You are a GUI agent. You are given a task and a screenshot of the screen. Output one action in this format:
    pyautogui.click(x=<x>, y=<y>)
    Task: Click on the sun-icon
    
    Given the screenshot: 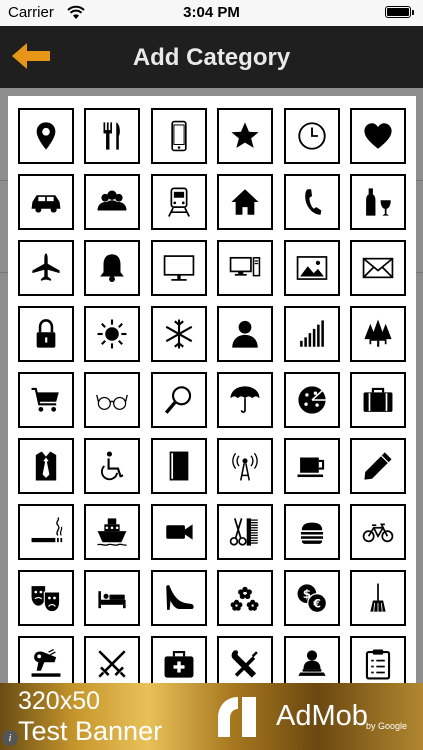 What is the action you would take?
    pyautogui.click(x=112, y=334)
    